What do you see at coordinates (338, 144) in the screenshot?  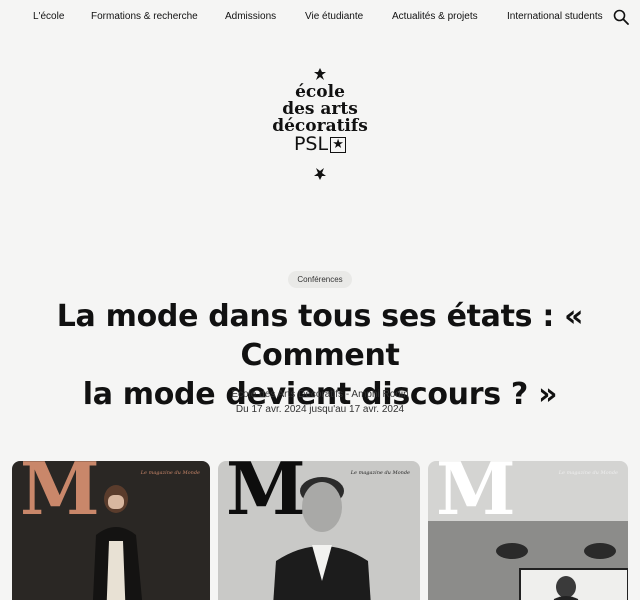 I see `star-icon: ★` at bounding box center [338, 144].